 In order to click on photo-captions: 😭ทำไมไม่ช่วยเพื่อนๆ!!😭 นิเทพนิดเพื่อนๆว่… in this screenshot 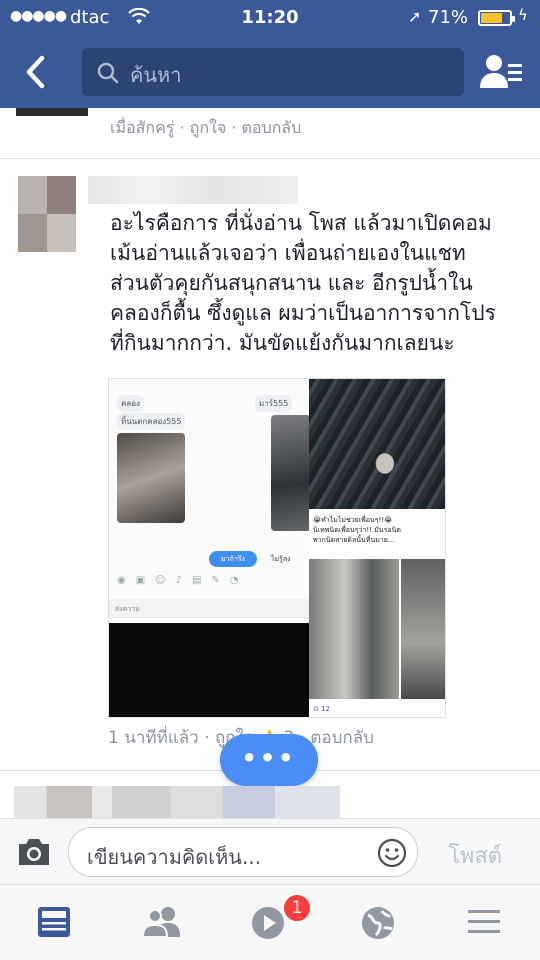, I will do `click(377, 534)`.